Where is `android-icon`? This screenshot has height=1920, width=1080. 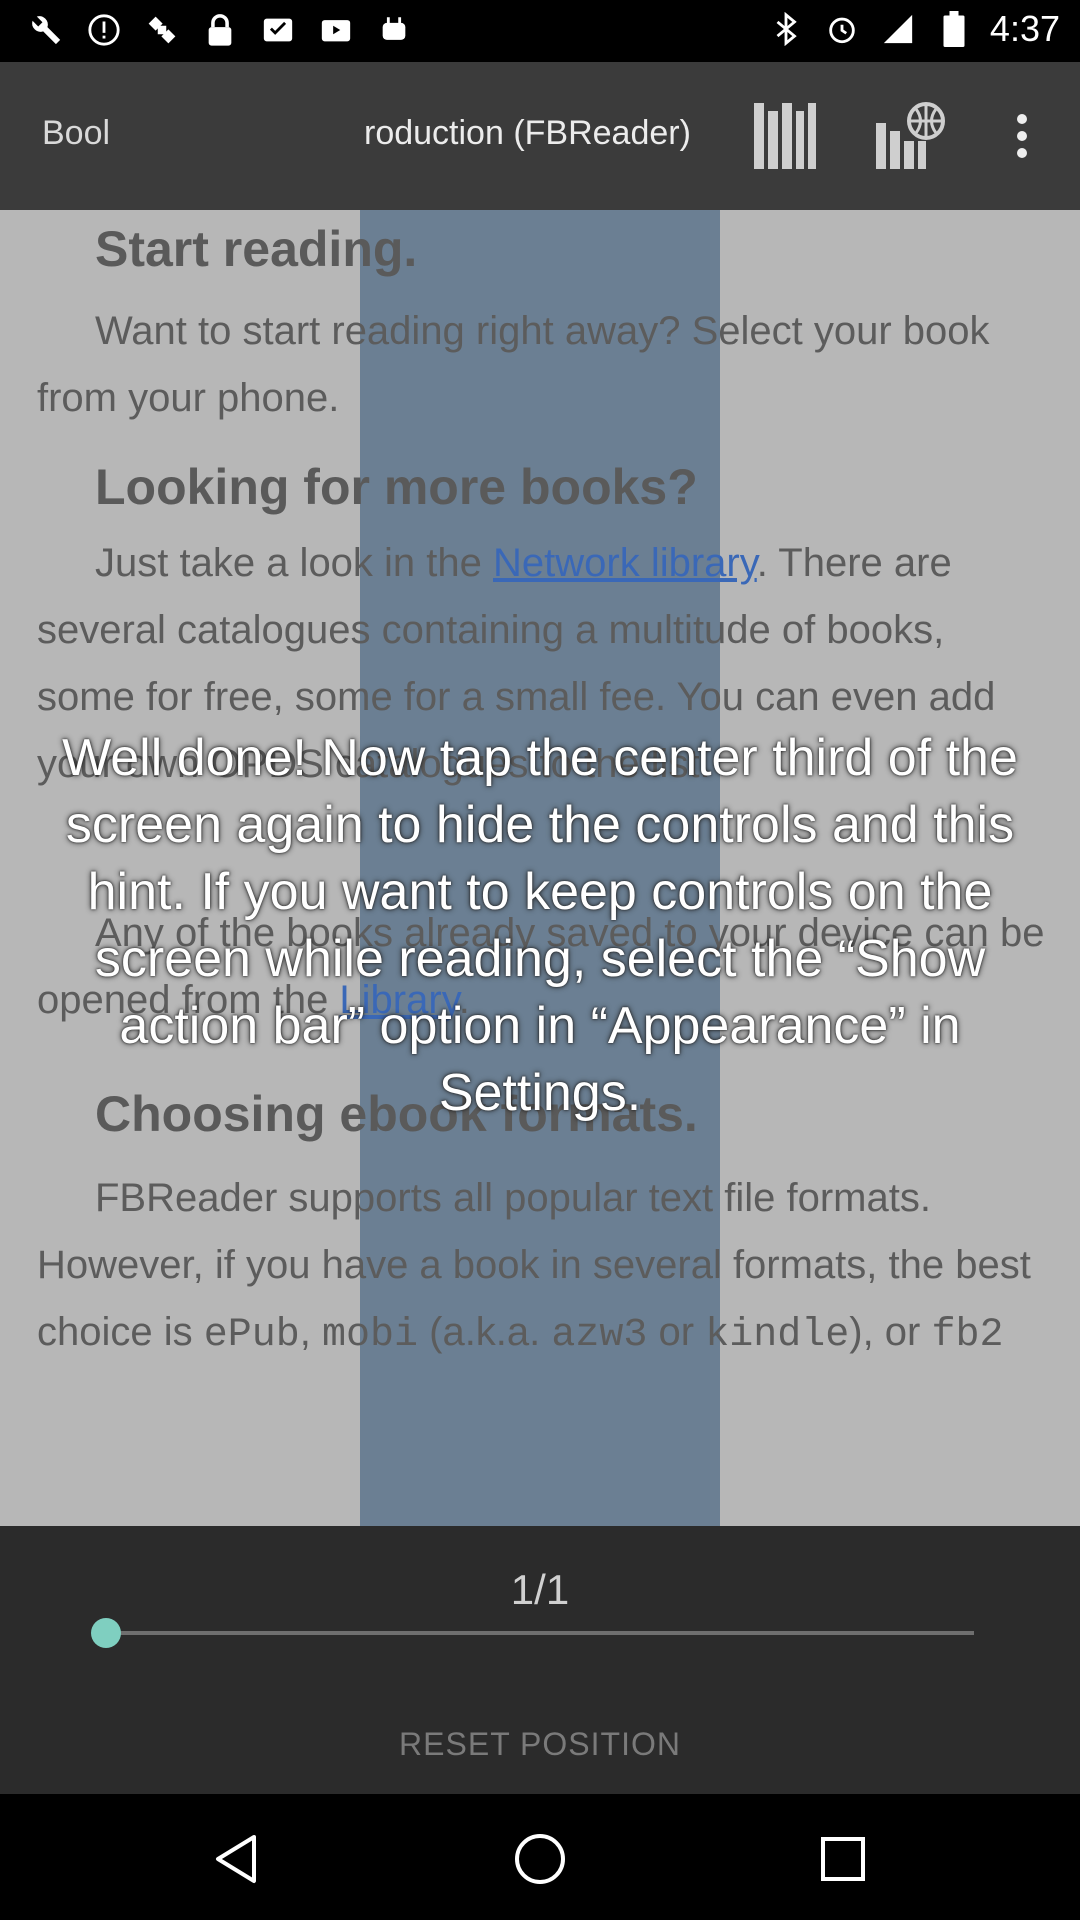
android-icon is located at coordinates (394, 30).